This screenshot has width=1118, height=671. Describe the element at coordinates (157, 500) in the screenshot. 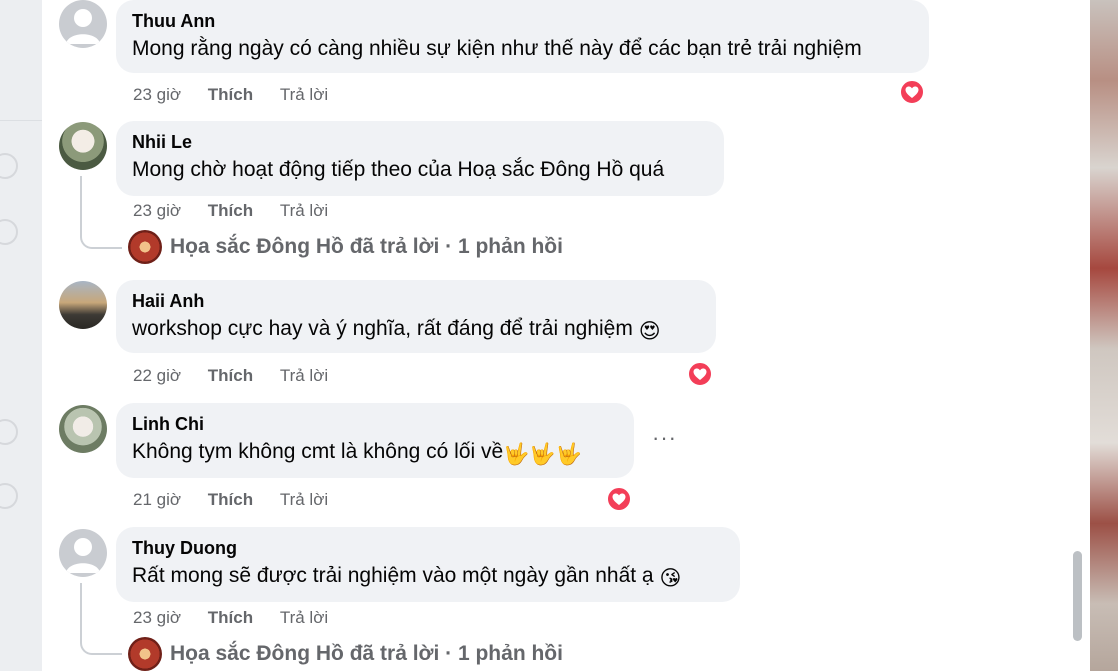

I see `comment-time: 21 giờ` at that location.